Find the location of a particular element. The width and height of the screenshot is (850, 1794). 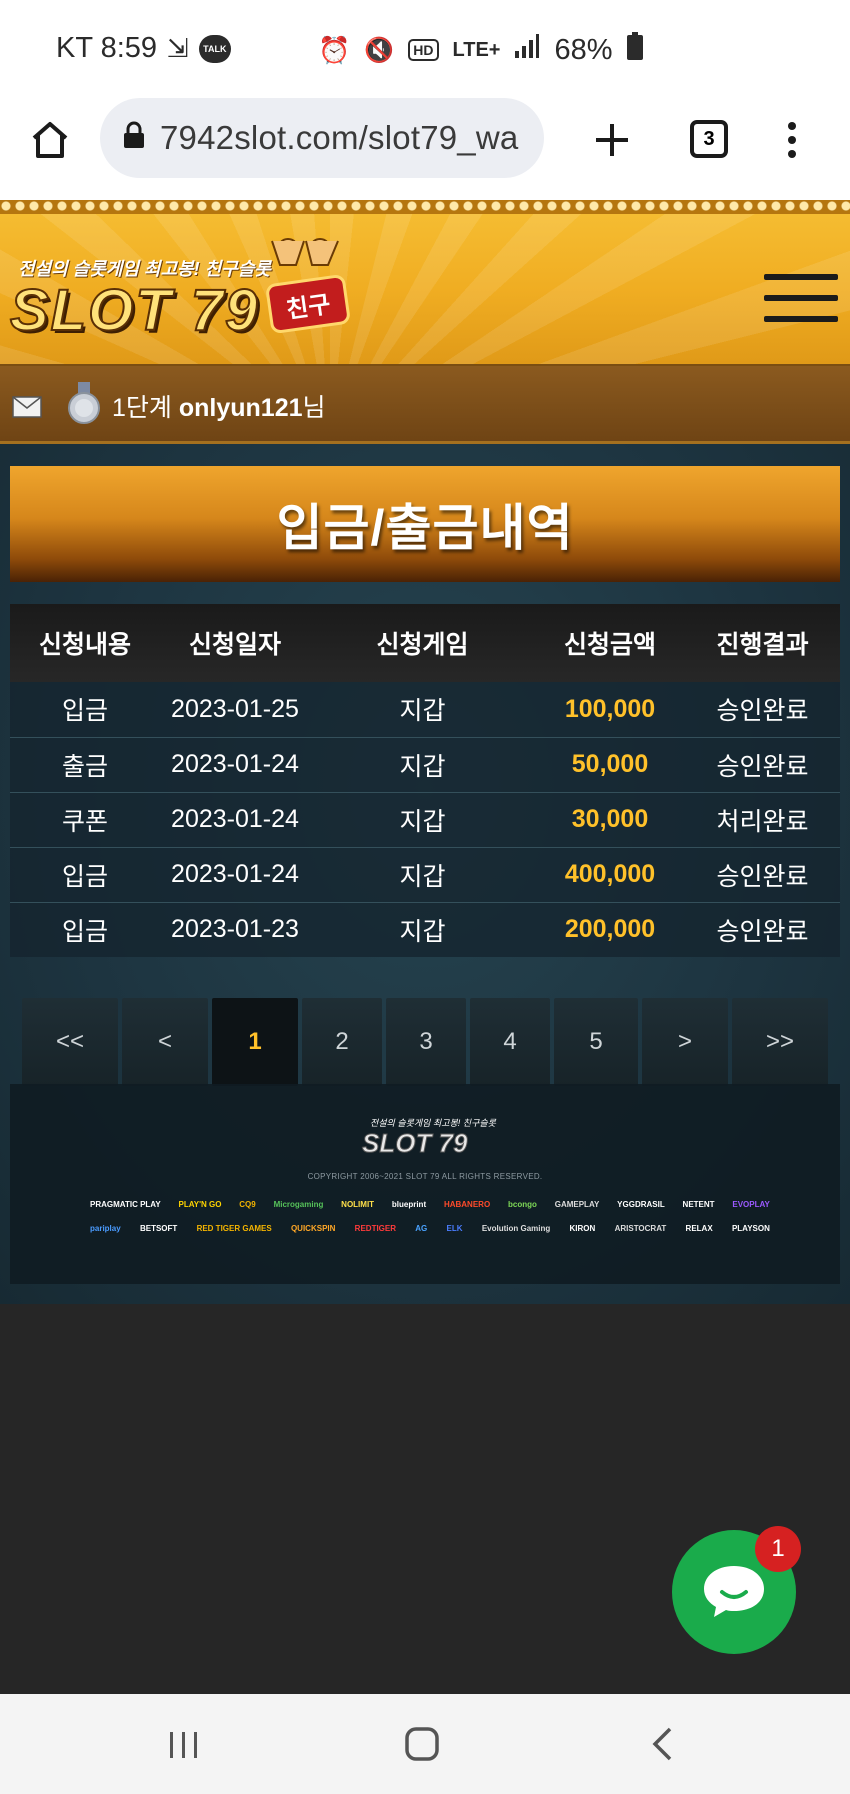

site-logo: 전설의 슬롯게임 최고봉! 친구슬롯 SLOT 79 친구 is located at coordinates (184, 290).